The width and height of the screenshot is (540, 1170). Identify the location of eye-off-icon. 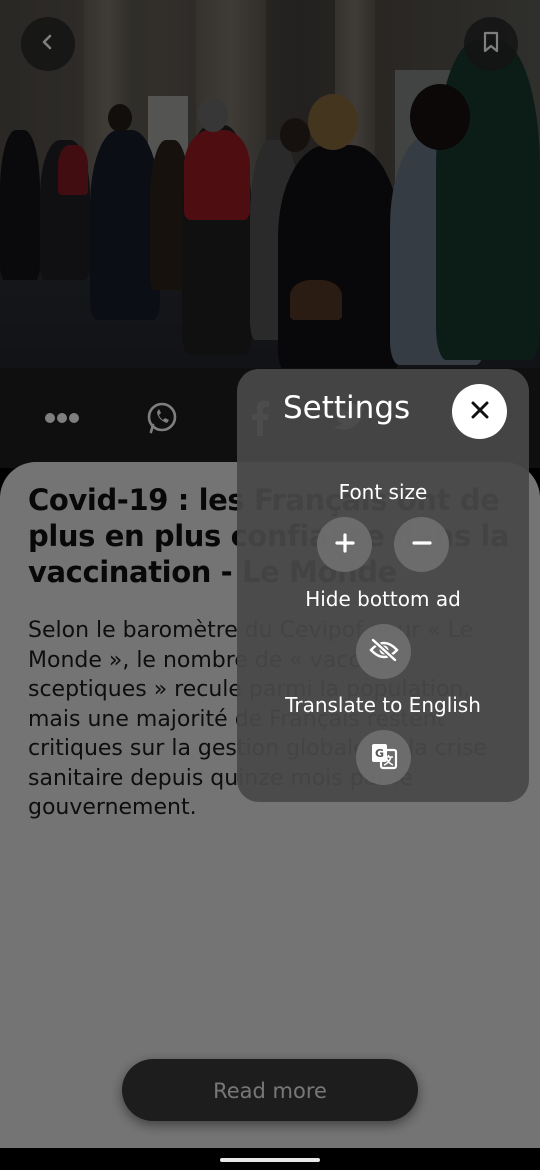
(383, 651).